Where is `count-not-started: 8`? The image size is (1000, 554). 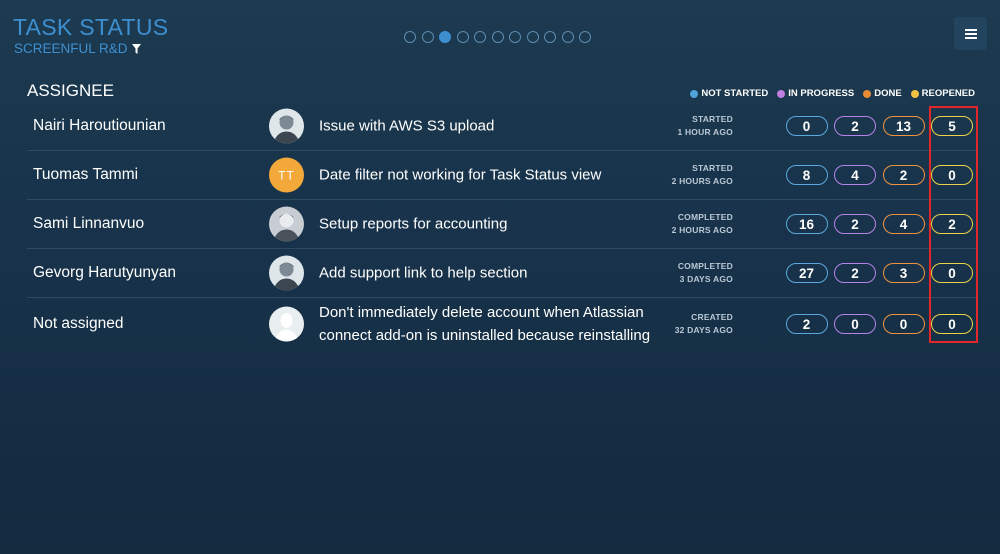
count-not-started: 8 is located at coordinates (806, 175).